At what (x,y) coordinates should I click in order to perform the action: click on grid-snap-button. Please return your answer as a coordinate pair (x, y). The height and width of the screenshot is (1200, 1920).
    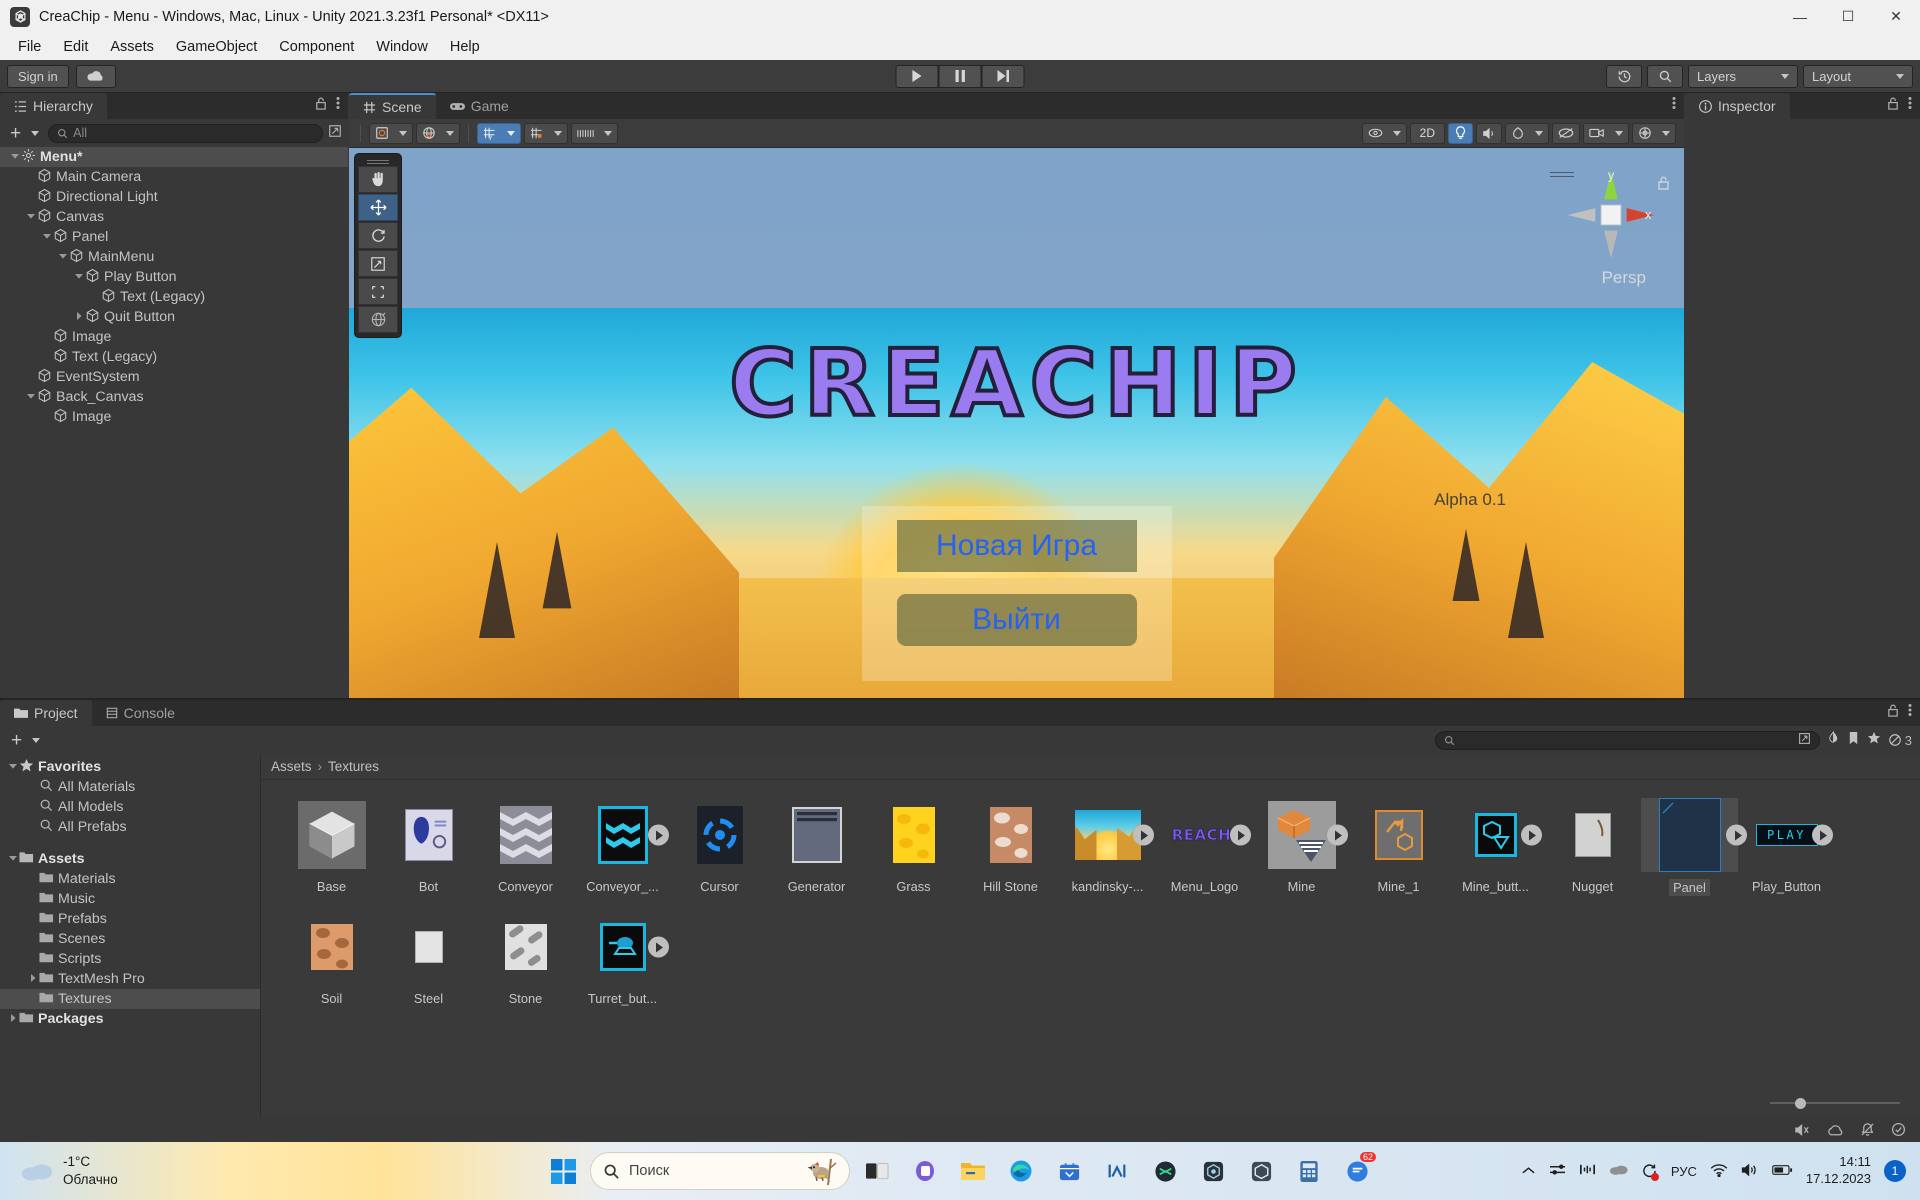
    Looking at the image, I should click on (546, 133).